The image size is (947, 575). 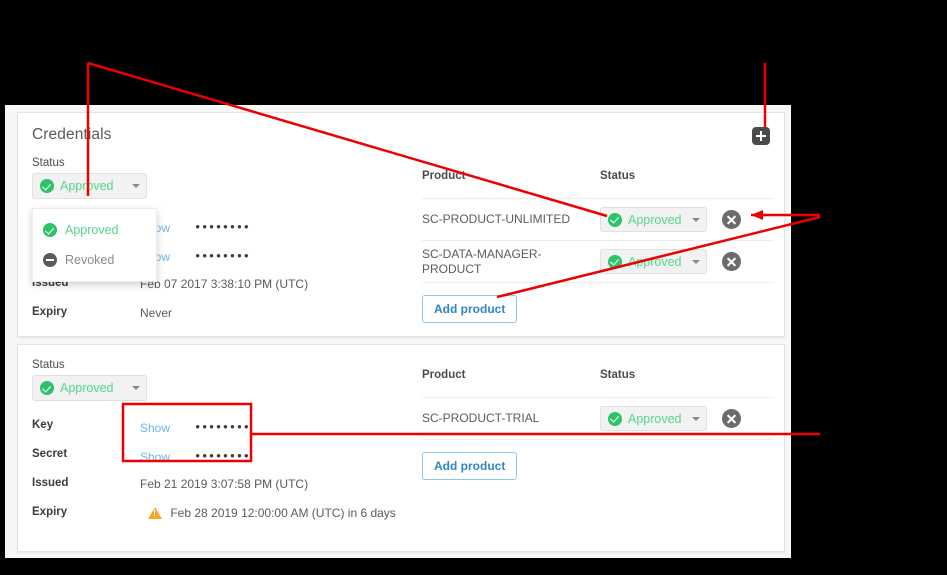 I want to click on issued-label: Issued, so click(x=50, y=483).